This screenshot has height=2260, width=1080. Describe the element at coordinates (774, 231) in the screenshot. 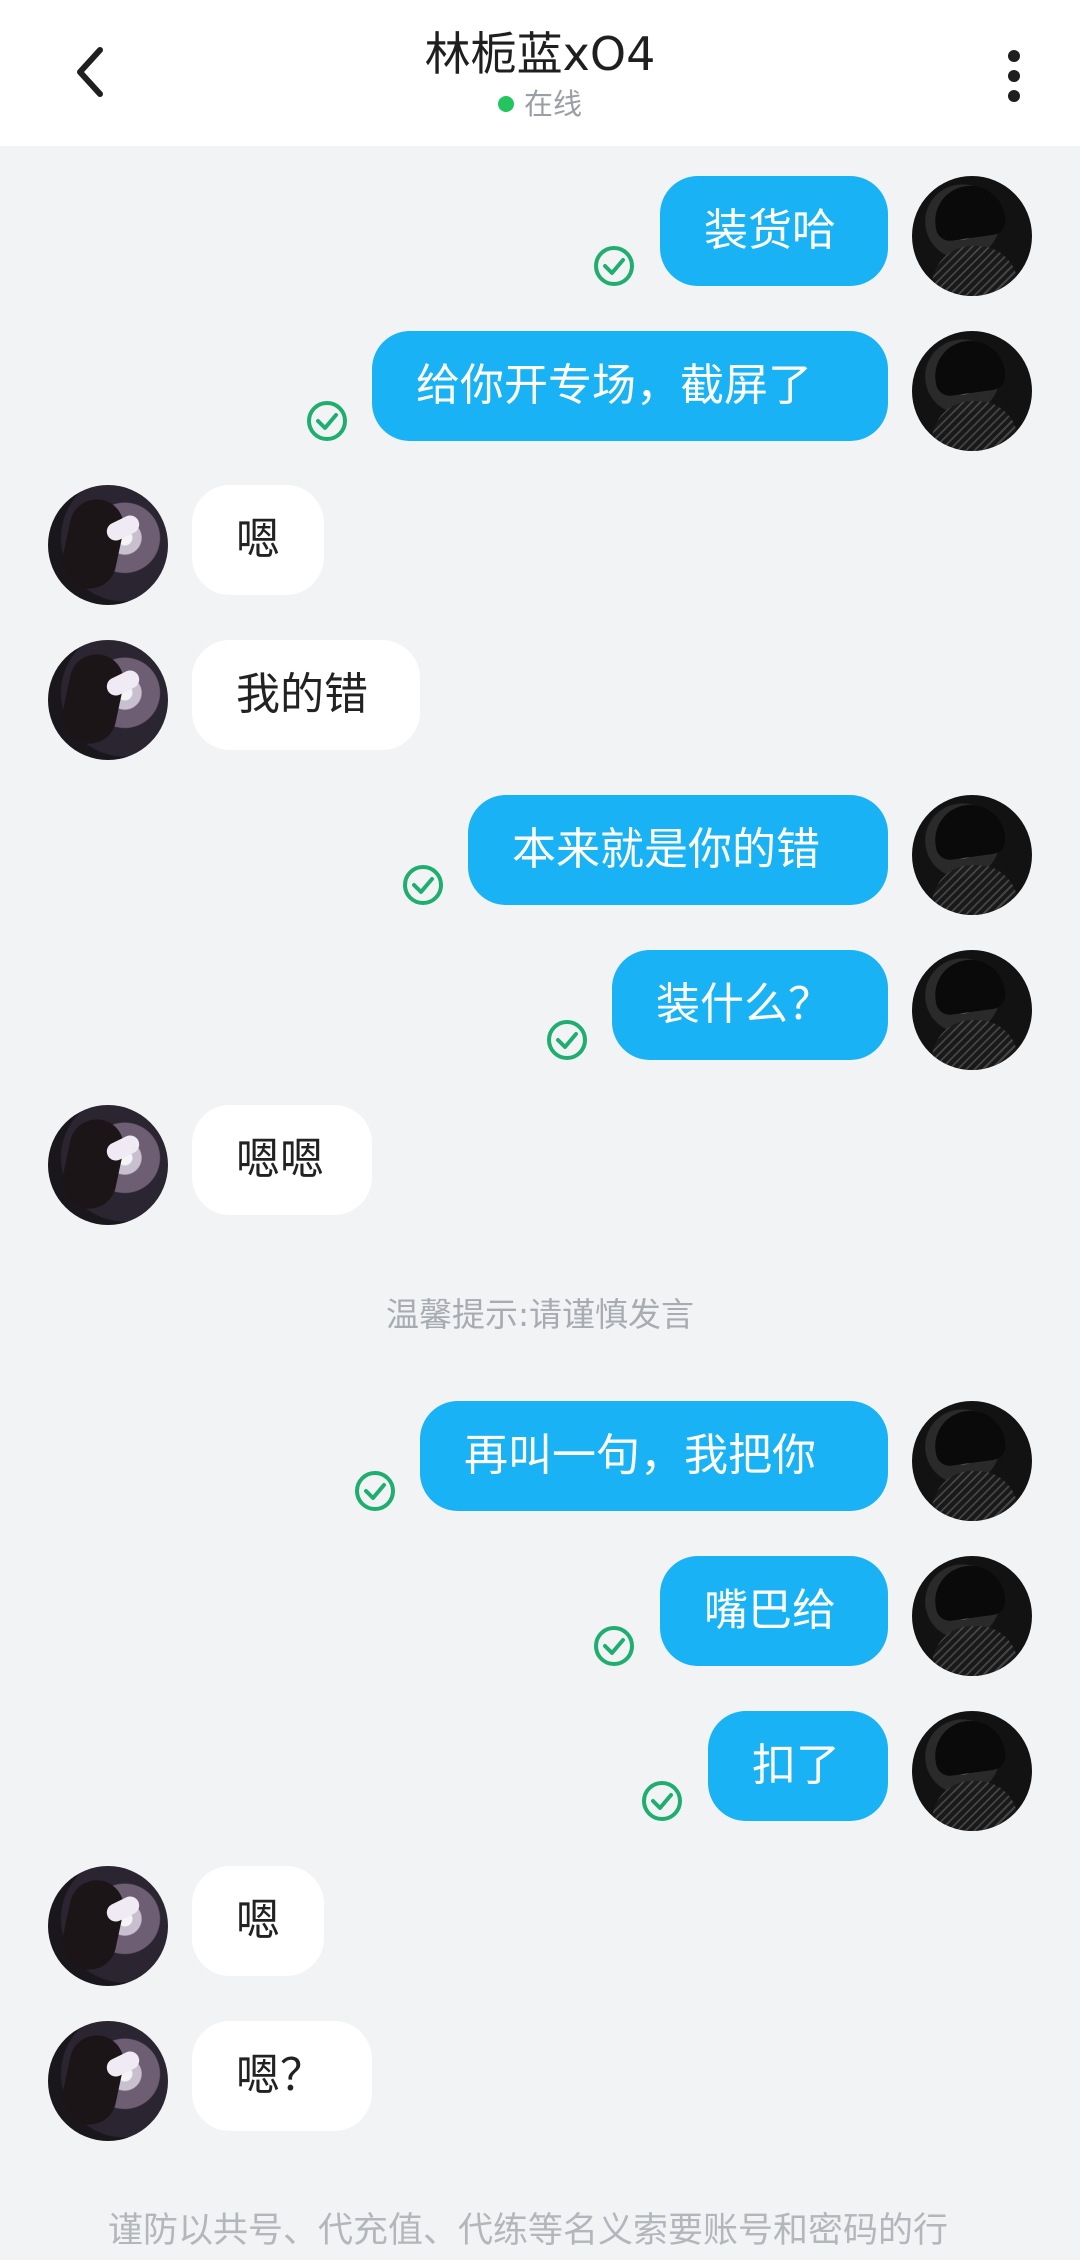

I see `my-message-bubble: 装货哈` at that location.